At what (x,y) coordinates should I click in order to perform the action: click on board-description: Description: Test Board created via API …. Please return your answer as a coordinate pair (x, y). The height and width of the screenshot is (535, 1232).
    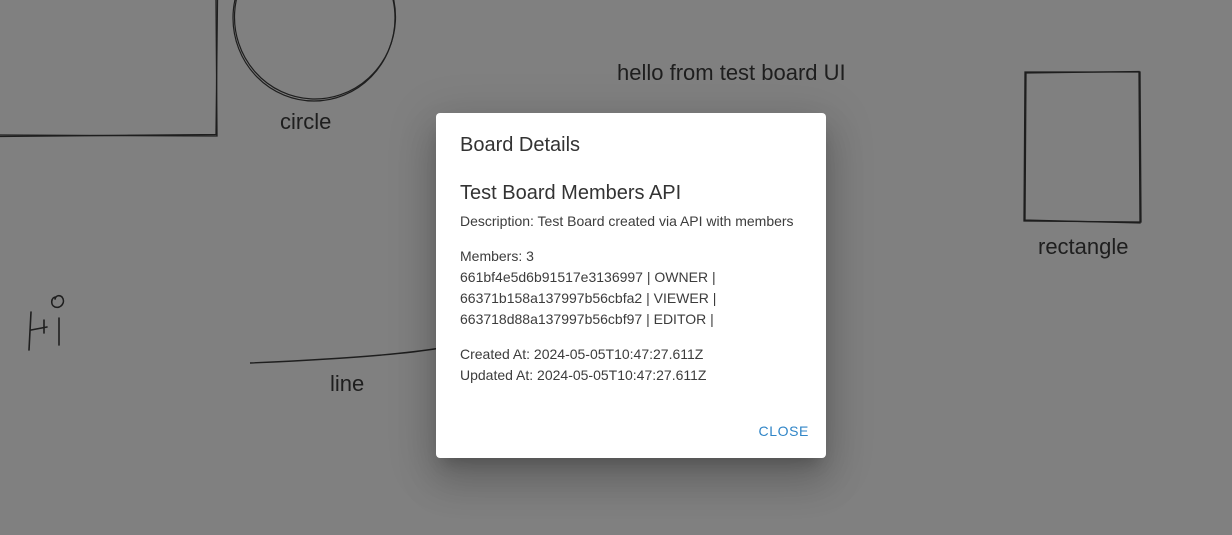
    Looking at the image, I should click on (627, 221).